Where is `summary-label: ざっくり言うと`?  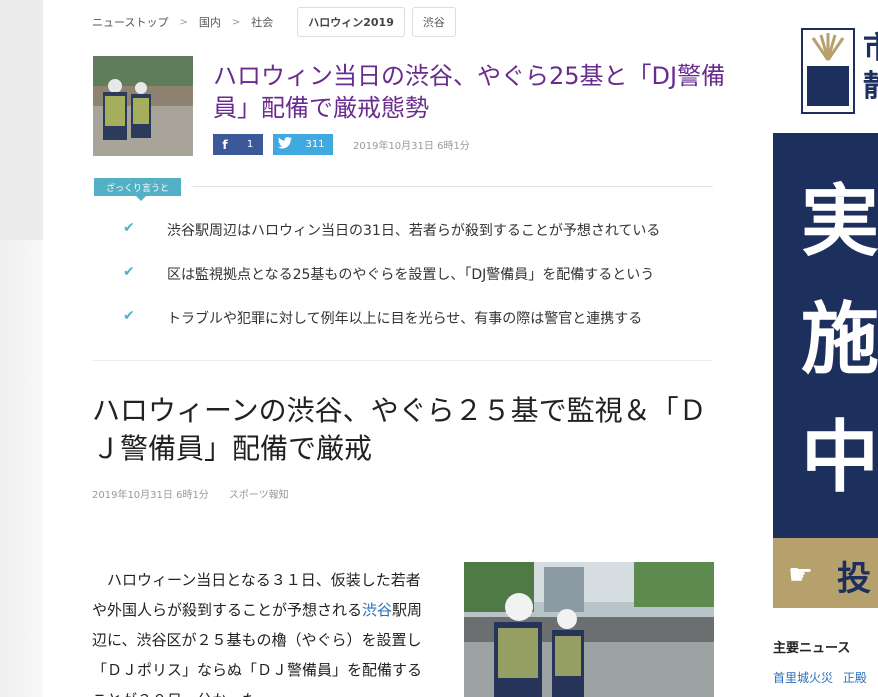
summary-label: ざっくり言うと is located at coordinates (138, 189).